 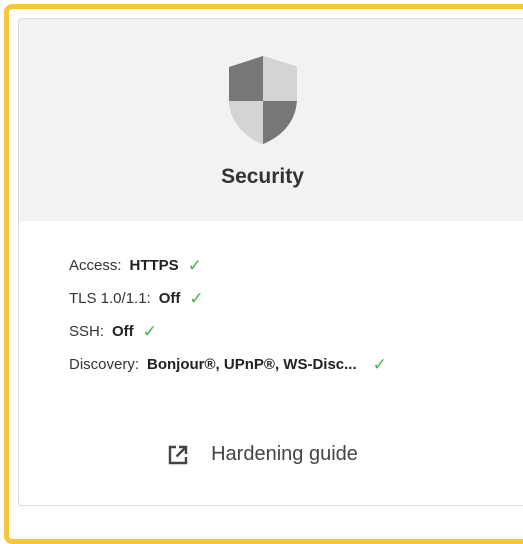 I want to click on status-value: HTTPS, so click(x=154, y=265).